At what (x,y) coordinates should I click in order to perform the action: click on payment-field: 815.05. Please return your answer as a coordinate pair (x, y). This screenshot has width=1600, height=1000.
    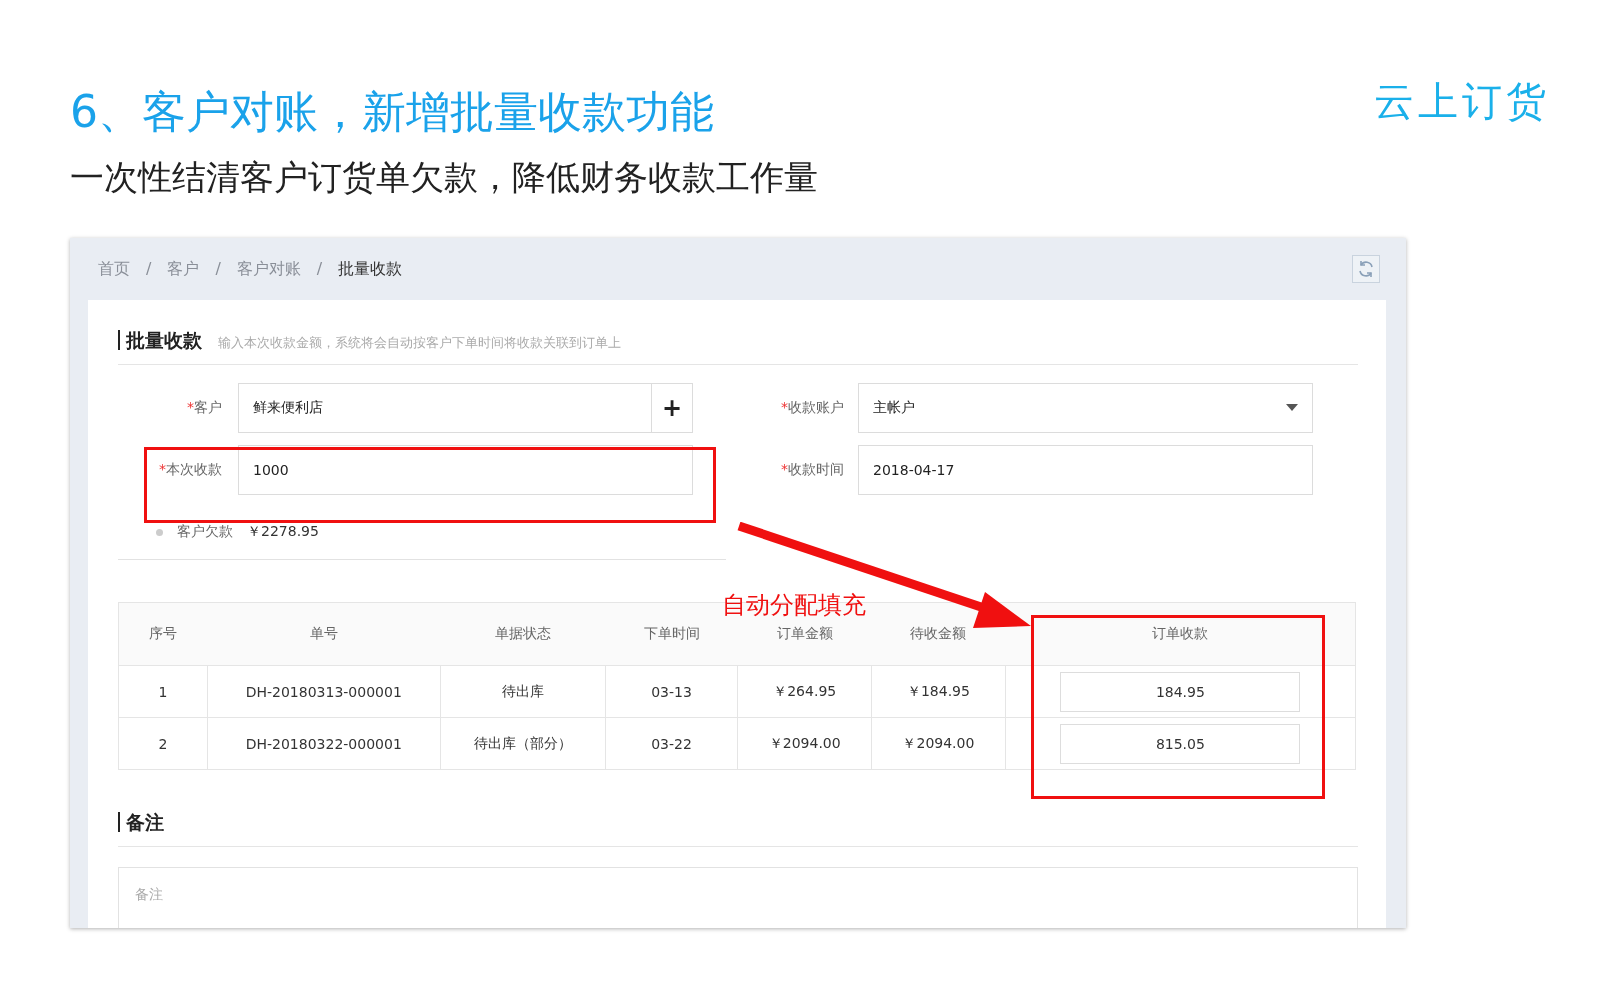
    Looking at the image, I should click on (1180, 743).